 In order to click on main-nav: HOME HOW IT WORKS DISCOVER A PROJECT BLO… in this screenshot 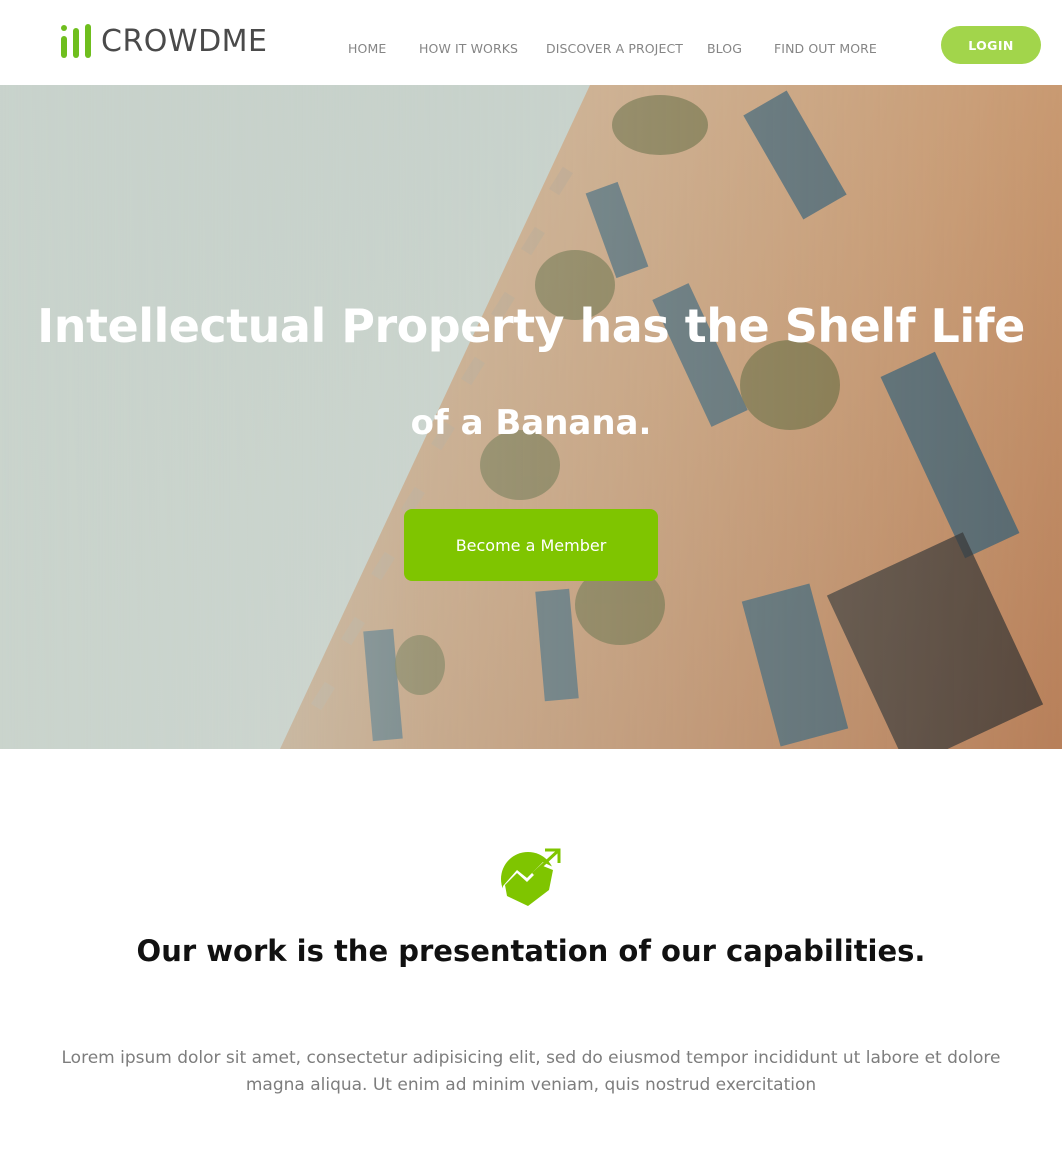, I will do `click(531, 50)`.